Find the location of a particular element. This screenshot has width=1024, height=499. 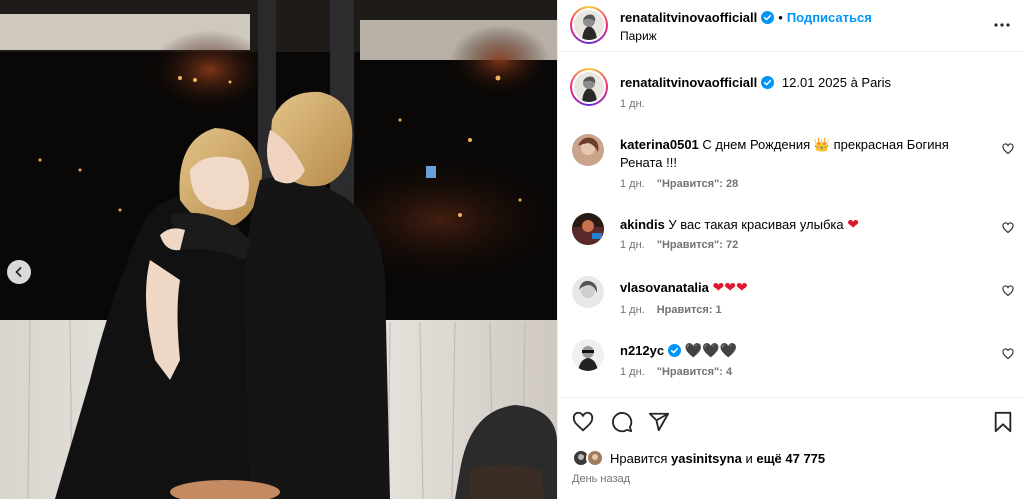

comment-meta: 1 дн. Нравится: 1 is located at coordinates (671, 310).